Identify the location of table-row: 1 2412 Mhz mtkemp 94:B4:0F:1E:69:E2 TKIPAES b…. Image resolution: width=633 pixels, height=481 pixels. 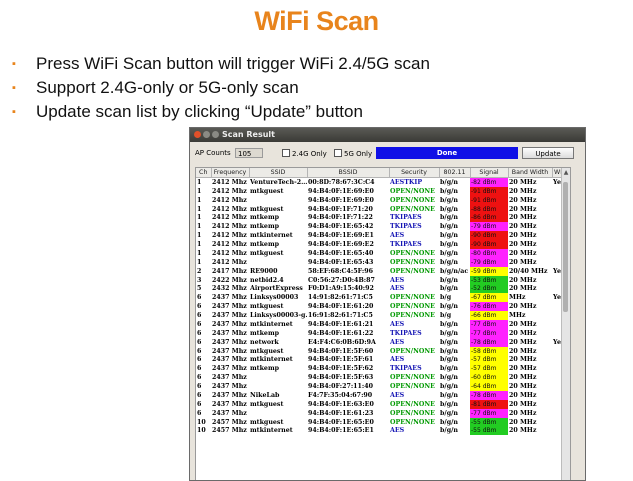
(383, 244).